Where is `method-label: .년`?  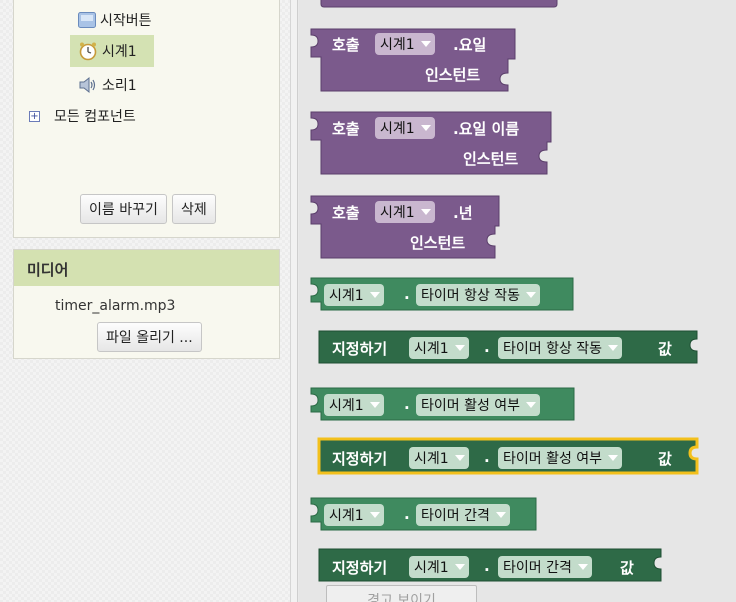
method-label: .년 is located at coordinates (463, 213).